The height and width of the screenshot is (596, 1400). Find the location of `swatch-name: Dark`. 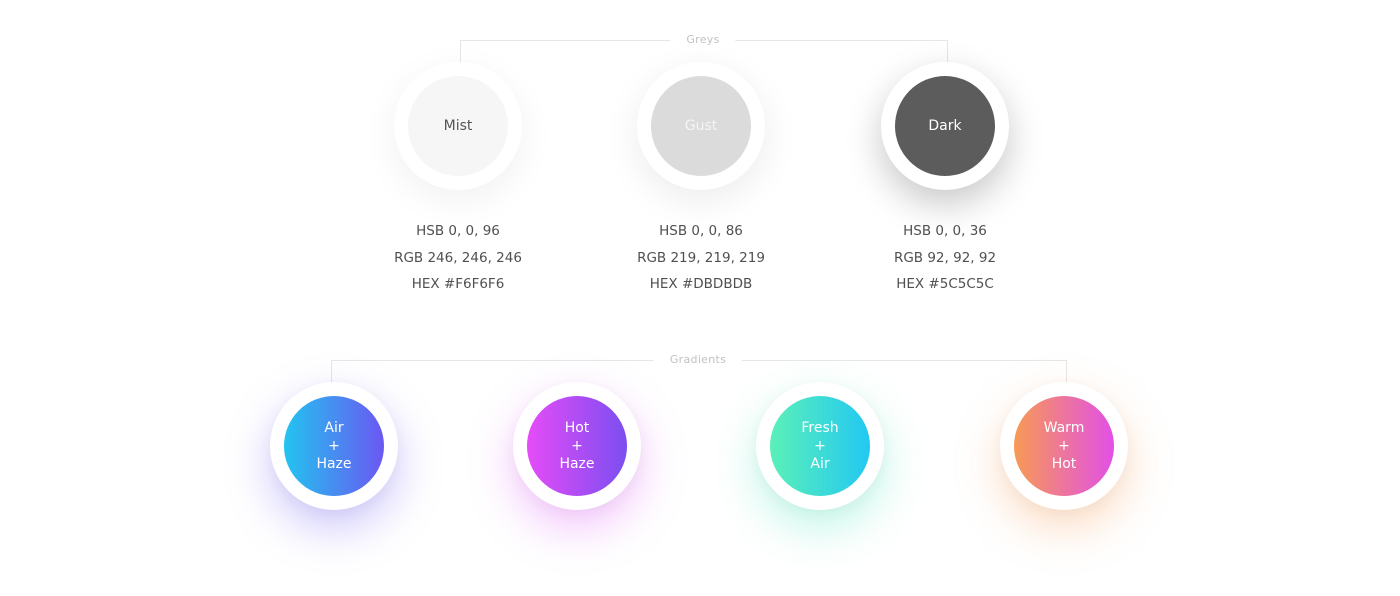

swatch-name: Dark is located at coordinates (945, 126).